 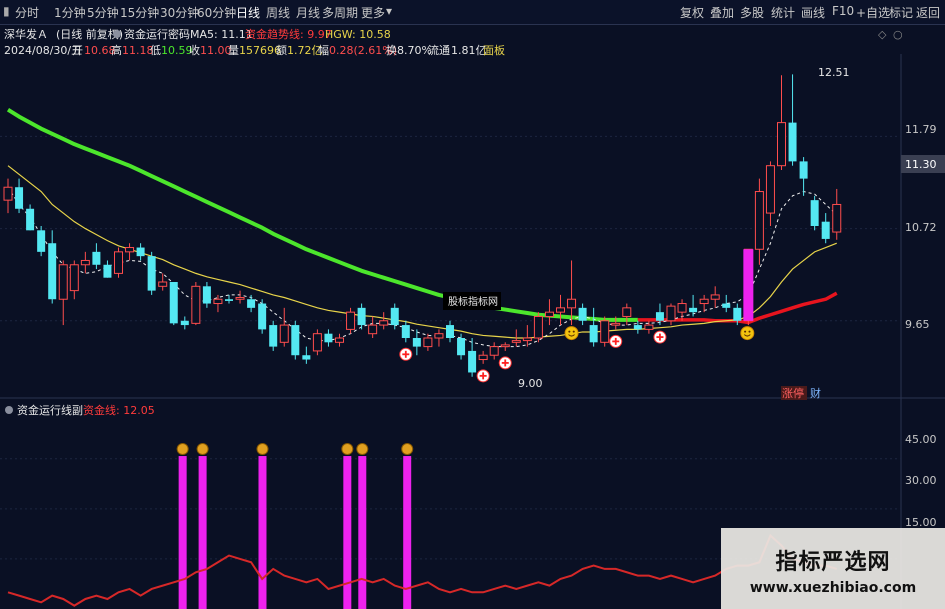 What do you see at coordinates (901, 12) in the screenshot?
I see `btn-biaoji: 标记` at bounding box center [901, 12].